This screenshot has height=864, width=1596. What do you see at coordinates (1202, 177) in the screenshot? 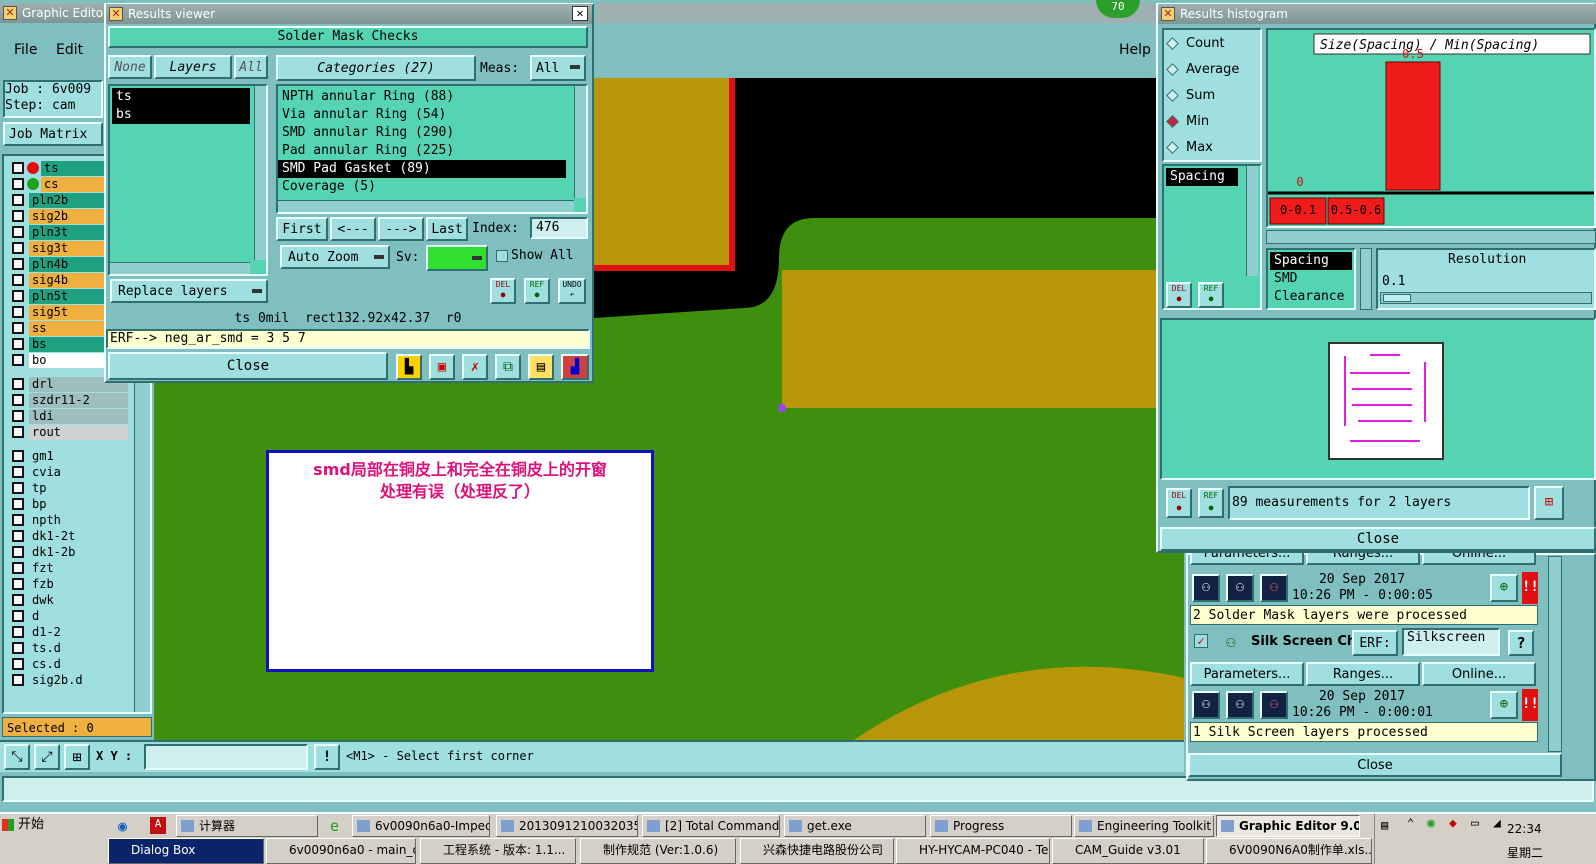
I see `measure-list-item: Spacing` at bounding box center [1202, 177].